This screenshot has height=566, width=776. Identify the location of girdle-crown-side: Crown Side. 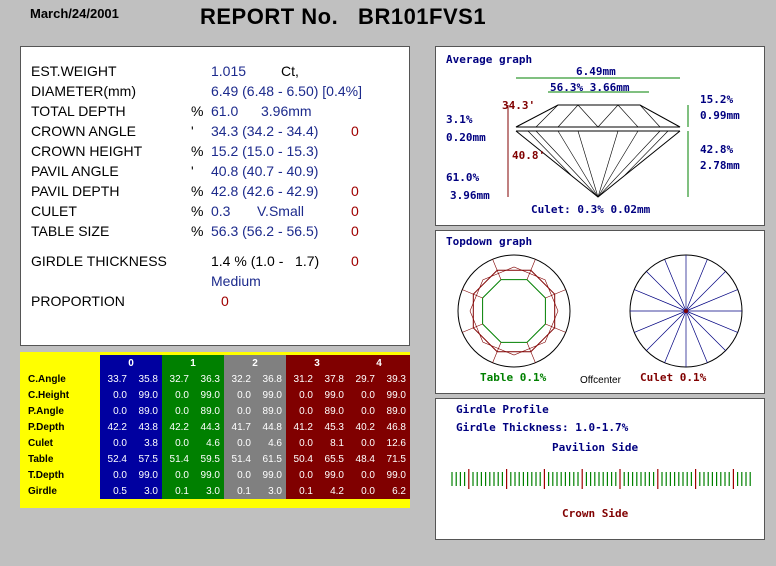
(595, 513).